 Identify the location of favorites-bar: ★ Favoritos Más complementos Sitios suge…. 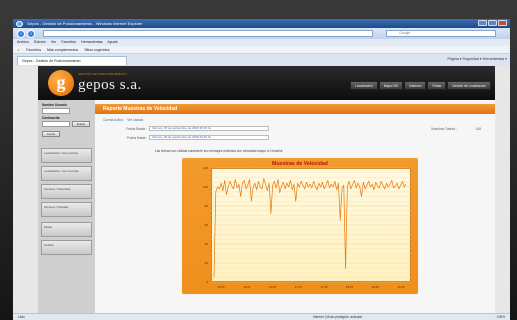
(261, 50).